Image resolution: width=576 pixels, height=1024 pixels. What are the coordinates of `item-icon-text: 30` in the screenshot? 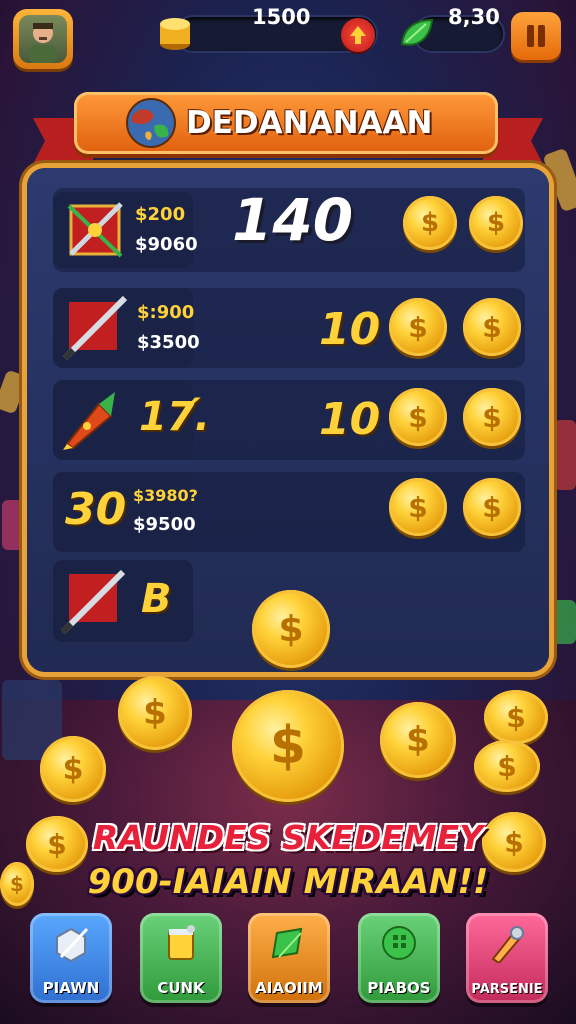 It's located at (96, 509).